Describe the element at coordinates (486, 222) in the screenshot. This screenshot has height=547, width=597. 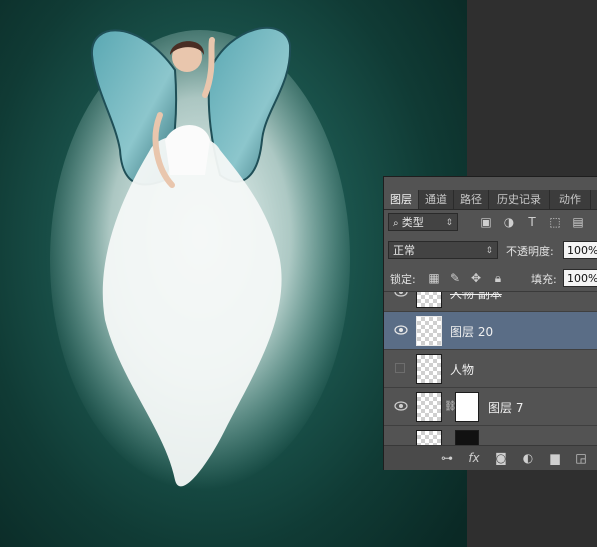
I see `pixel-filter-icon: ▣` at that location.